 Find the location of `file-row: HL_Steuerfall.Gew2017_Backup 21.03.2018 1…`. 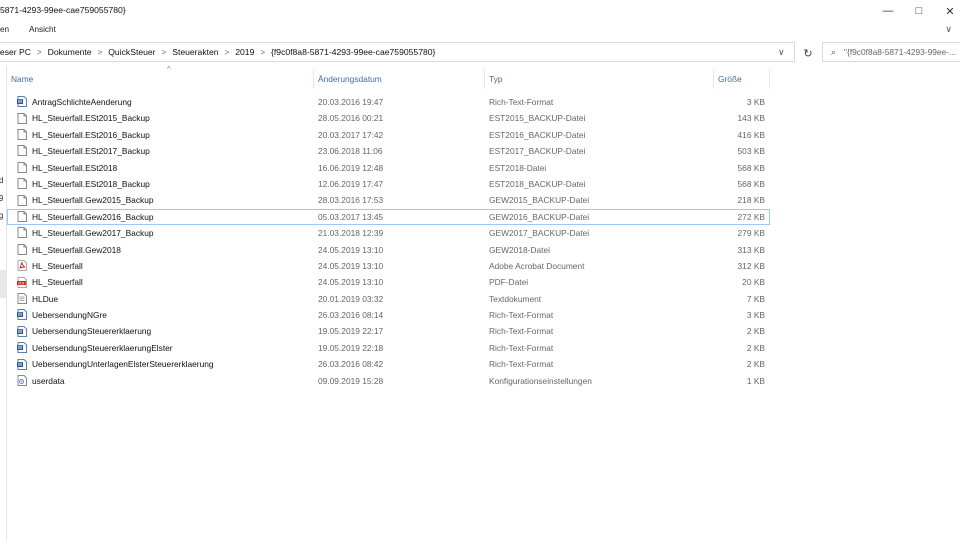

file-row: HL_Steuerfall.Gew2017_Backup 21.03.2018 1… is located at coordinates (388, 233).